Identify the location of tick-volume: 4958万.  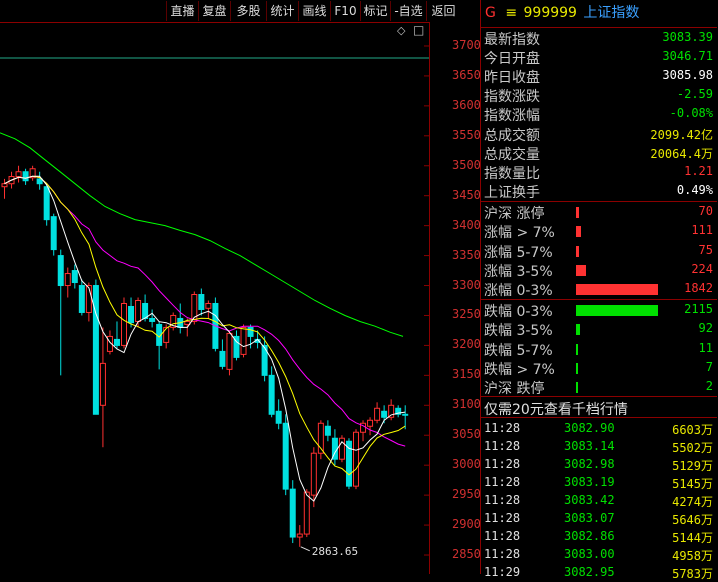
(692, 556).